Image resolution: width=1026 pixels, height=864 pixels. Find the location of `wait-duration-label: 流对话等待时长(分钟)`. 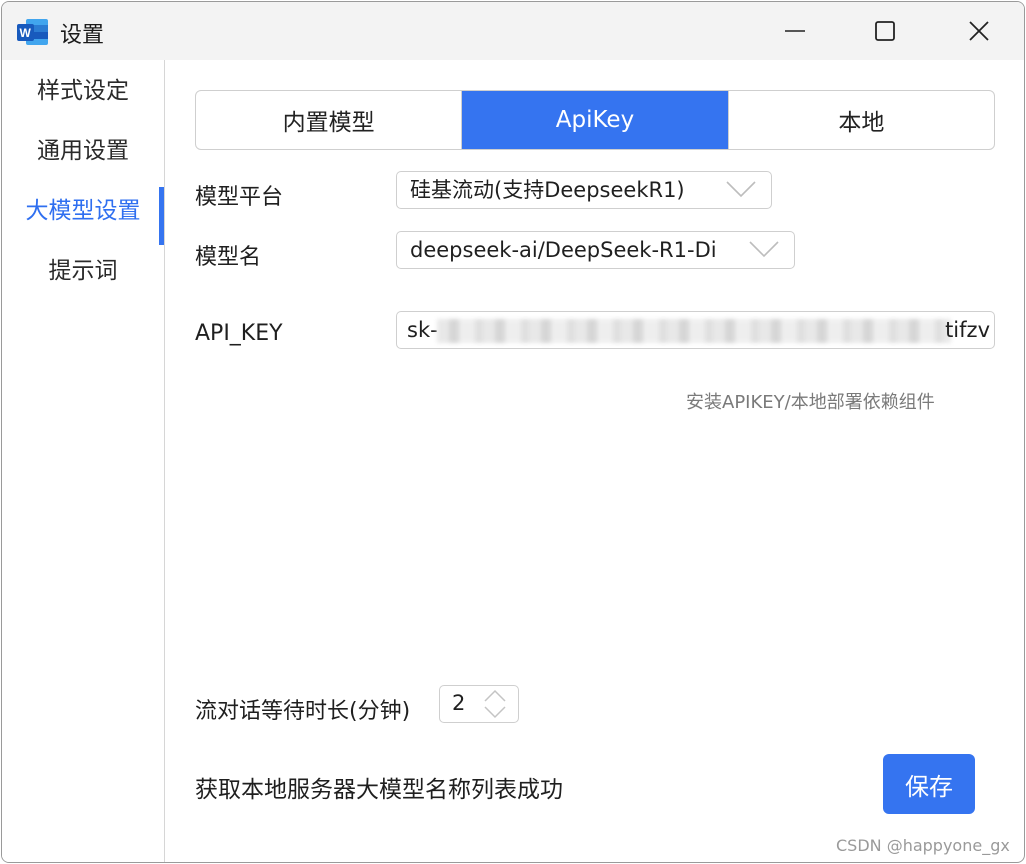

wait-duration-label: 流对话等待时长(分钟) is located at coordinates (303, 711).